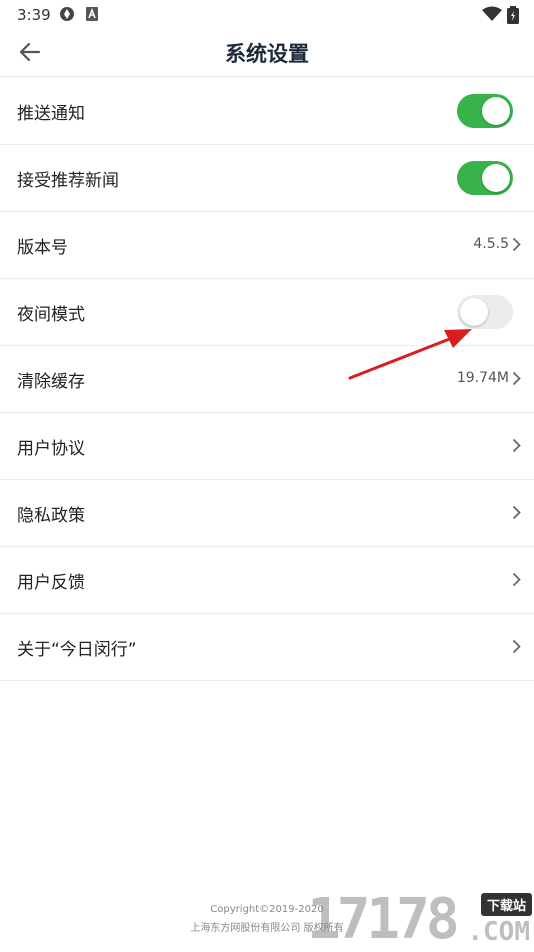  I want to click on setting-label: 推送通知, so click(51, 114).